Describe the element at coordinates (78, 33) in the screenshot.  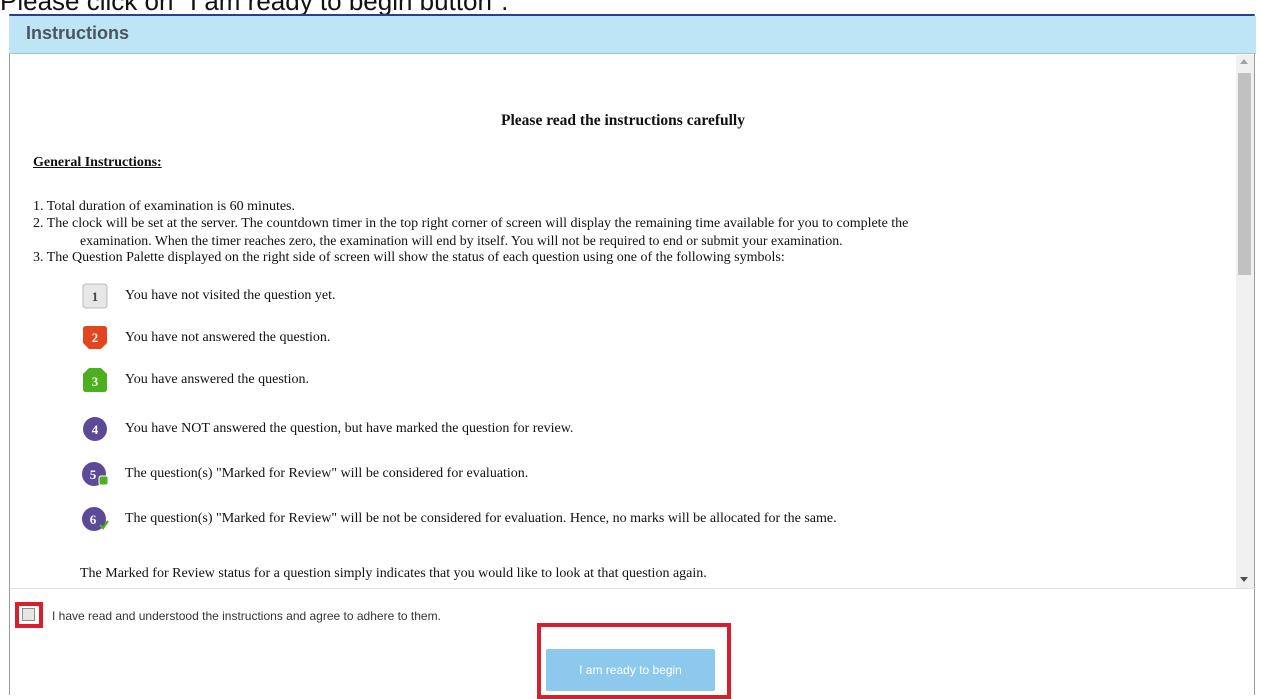
I see `panel-title: Instructions` at that location.